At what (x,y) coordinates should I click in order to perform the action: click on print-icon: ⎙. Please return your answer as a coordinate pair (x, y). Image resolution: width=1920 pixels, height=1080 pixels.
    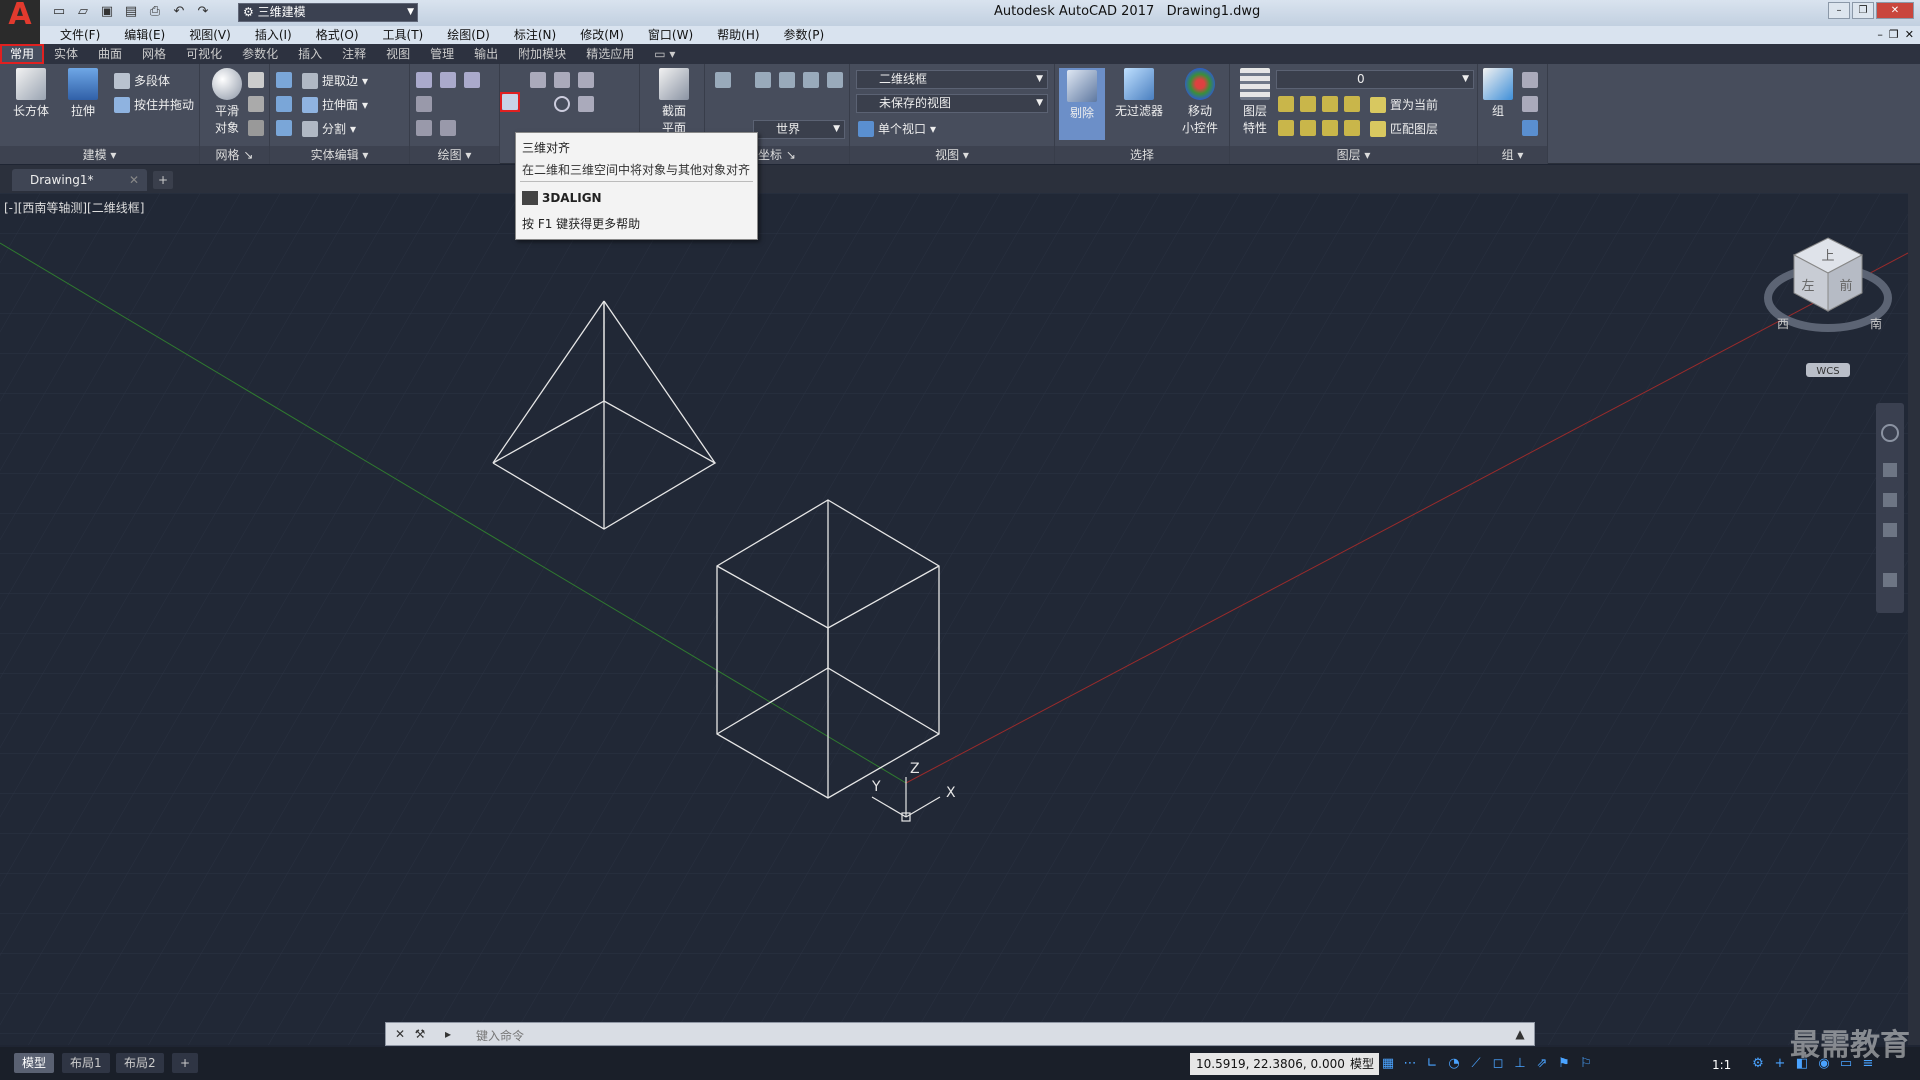
    Looking at the image, I should click on (155, 12).